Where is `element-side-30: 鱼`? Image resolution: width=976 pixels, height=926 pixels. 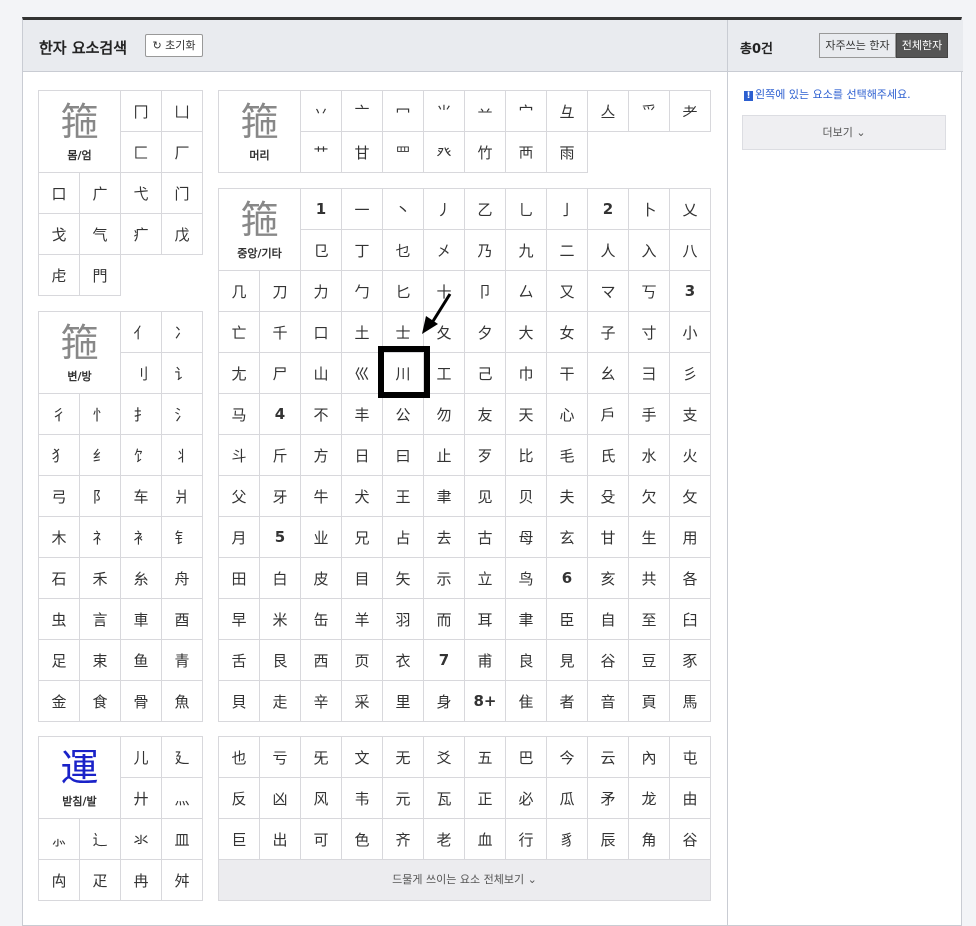
element-side-30: 鱼 is located at coordinates (141, 660).